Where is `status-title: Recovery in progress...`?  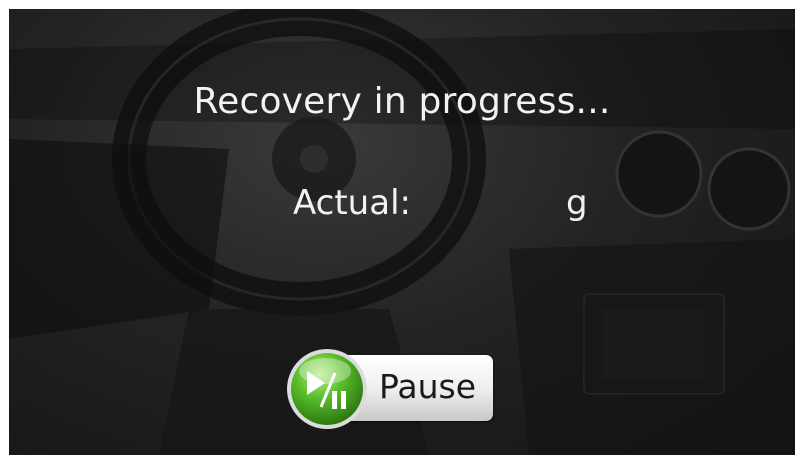 status-title: Recovery in progress... is located at coordinates (402, 101).